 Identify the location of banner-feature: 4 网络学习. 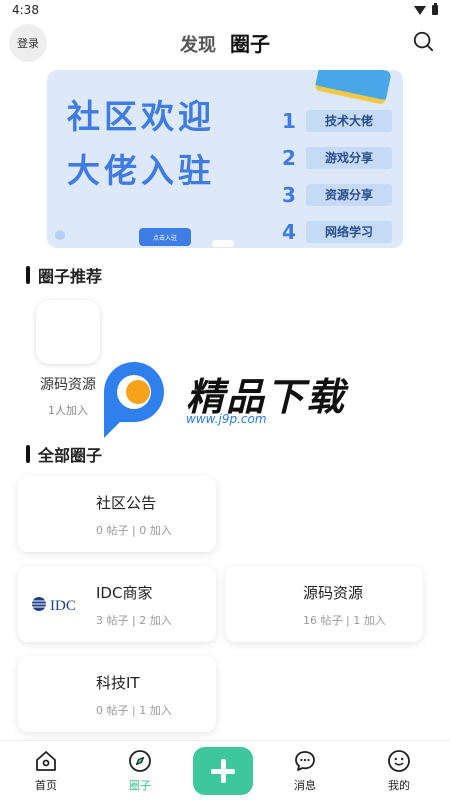
(337, 230).